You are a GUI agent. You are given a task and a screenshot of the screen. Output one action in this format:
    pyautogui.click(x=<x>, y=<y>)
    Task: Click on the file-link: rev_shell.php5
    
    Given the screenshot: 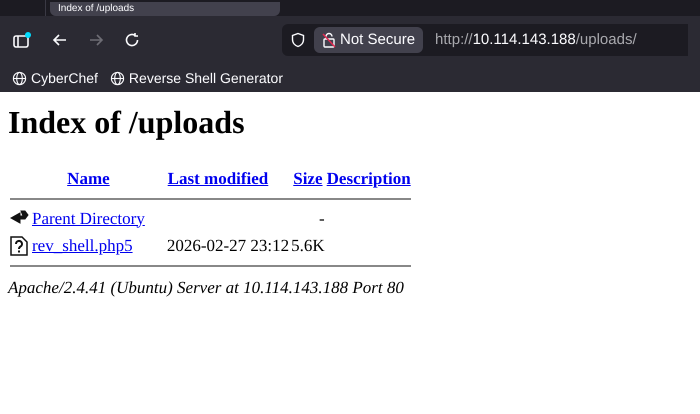 What is the action you would take?
    pyautogui.click(x=82, y=245)
    